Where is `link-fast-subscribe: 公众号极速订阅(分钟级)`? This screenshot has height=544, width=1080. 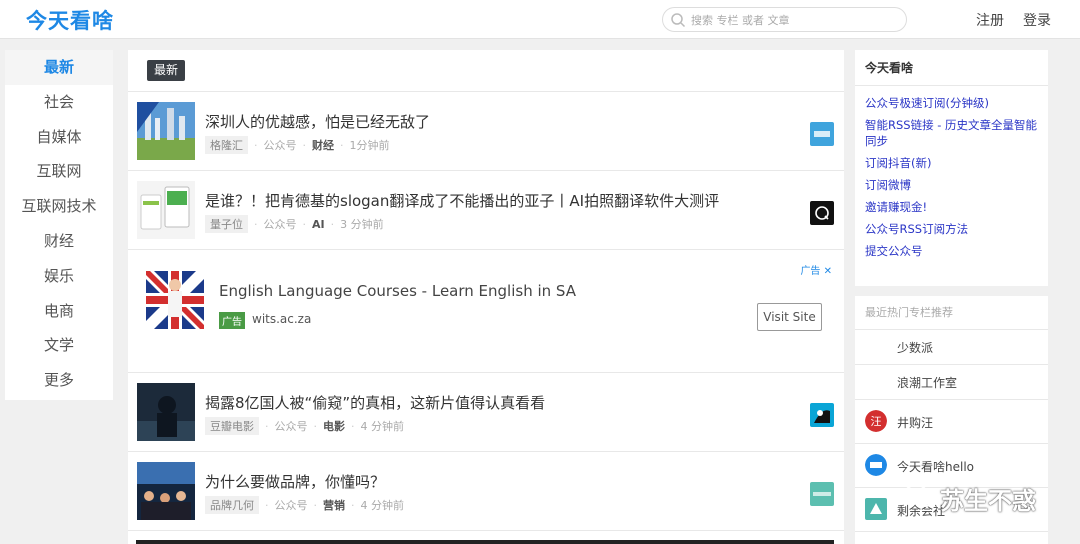 link-fast-subscribe: 公众号极速订阅(分钟级) is located at coordinates (951, 103).